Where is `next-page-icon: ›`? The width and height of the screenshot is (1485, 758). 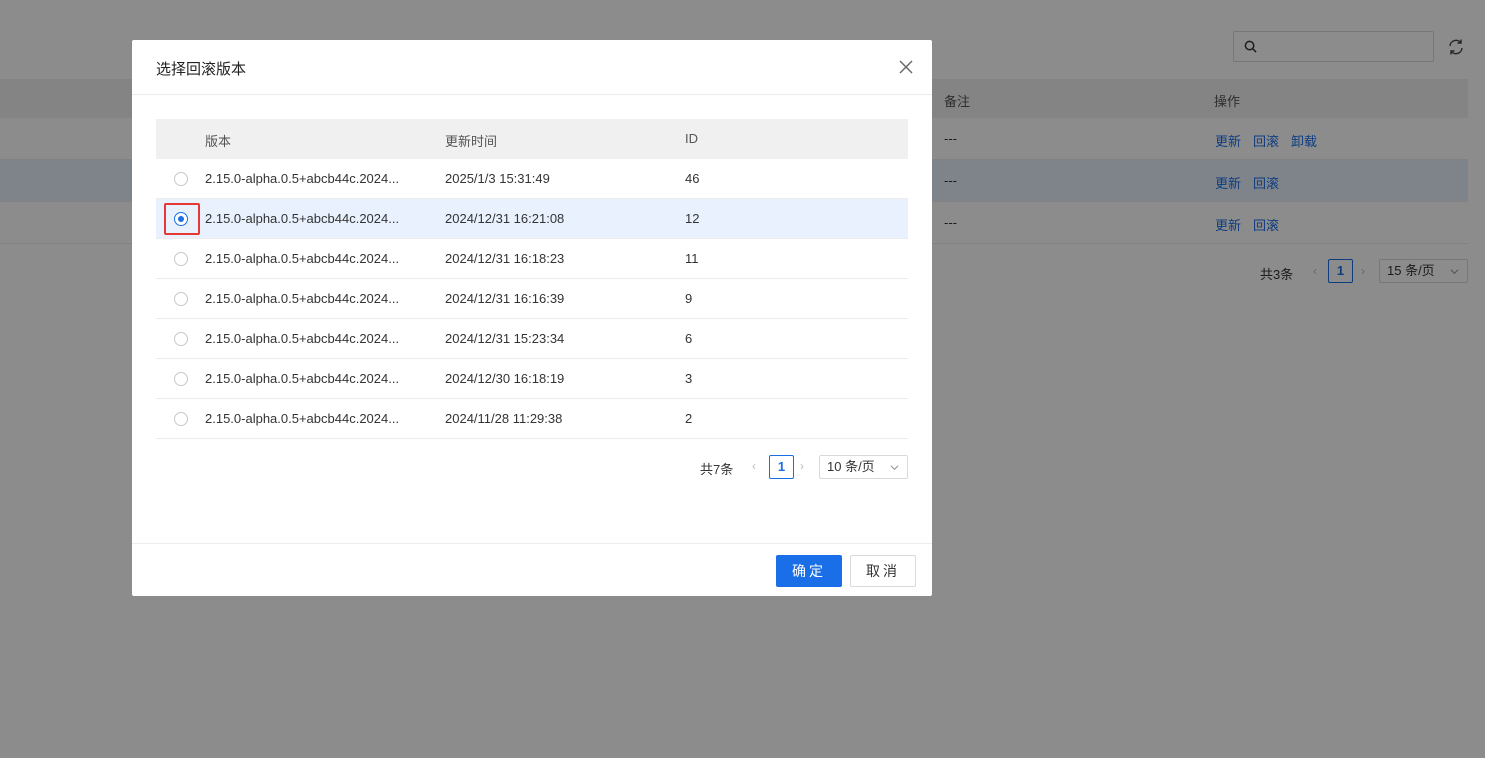 next-page-icon: › is located at coordinates (802, 466).